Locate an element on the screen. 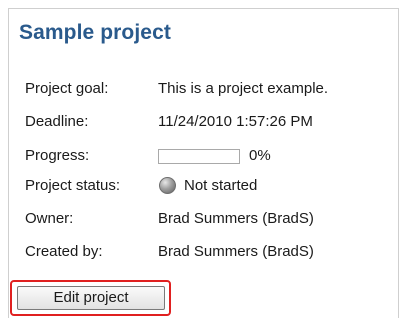 This screenshot has height=318, width=406. project-status-label: Project status: is located at coordinates (73, 185).